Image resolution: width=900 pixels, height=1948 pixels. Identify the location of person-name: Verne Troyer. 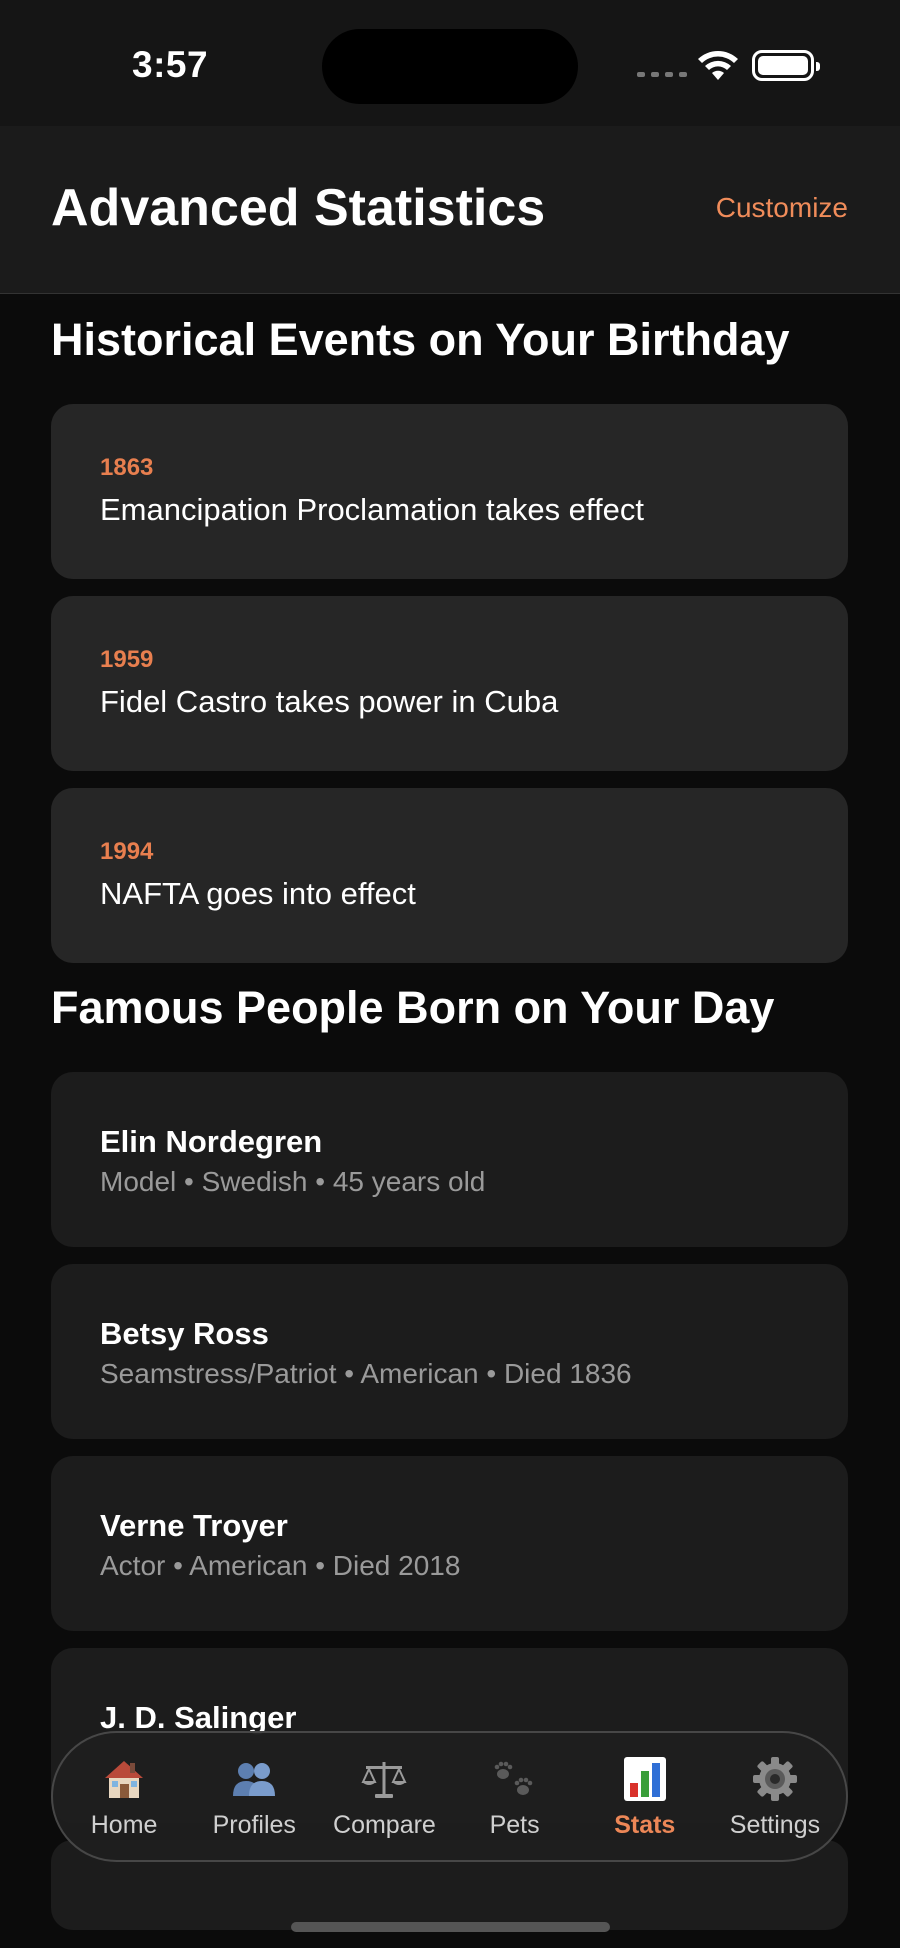
(194, 1525).